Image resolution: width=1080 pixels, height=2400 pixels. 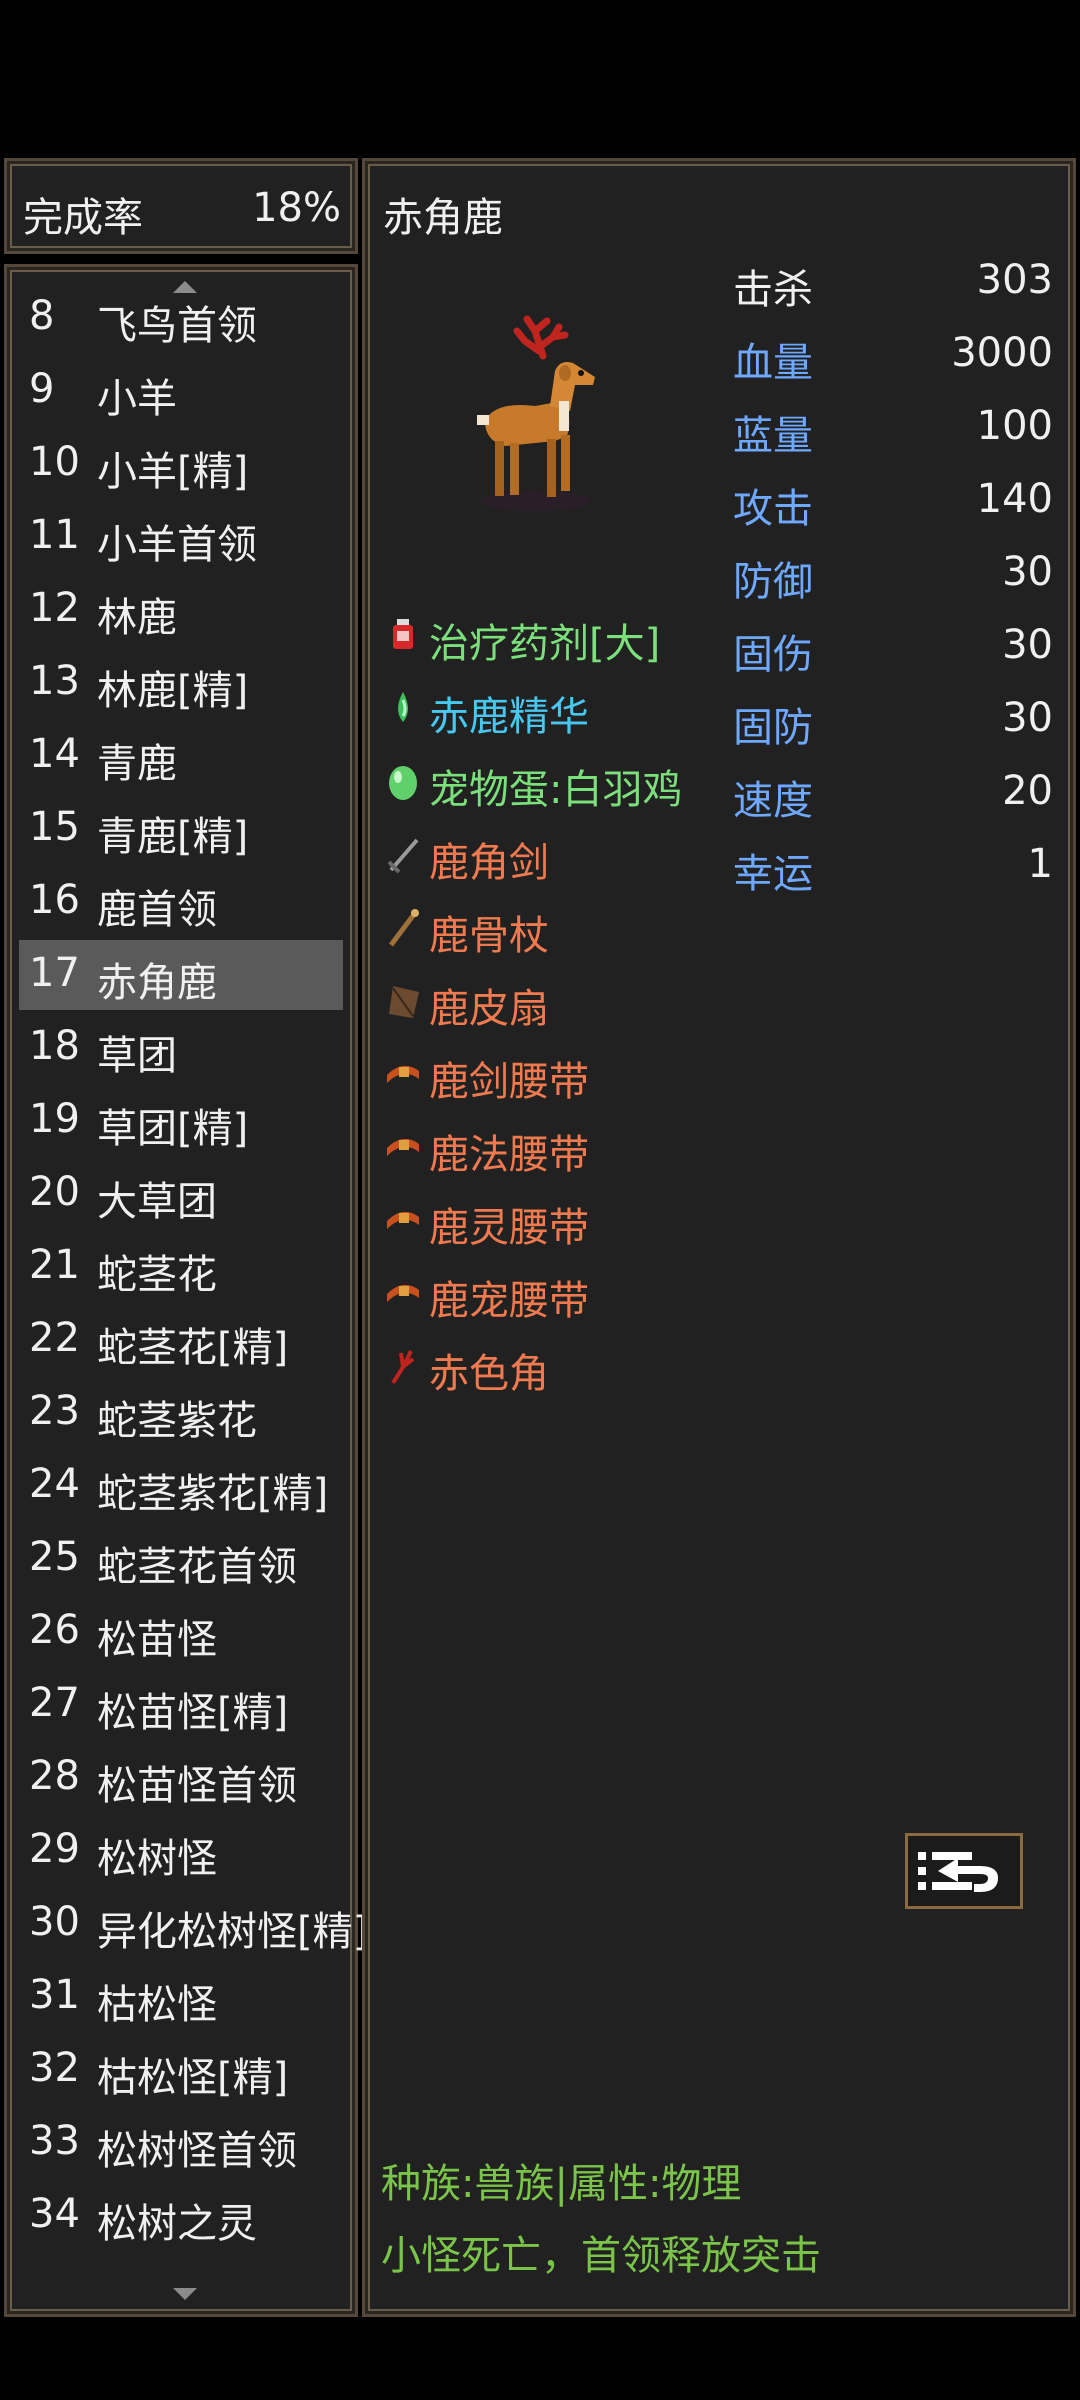 What do you see at coordinates (137, 1056) in the screenshot?
I see `monster-name-label: 草团` at bounding box center [137, 1056].